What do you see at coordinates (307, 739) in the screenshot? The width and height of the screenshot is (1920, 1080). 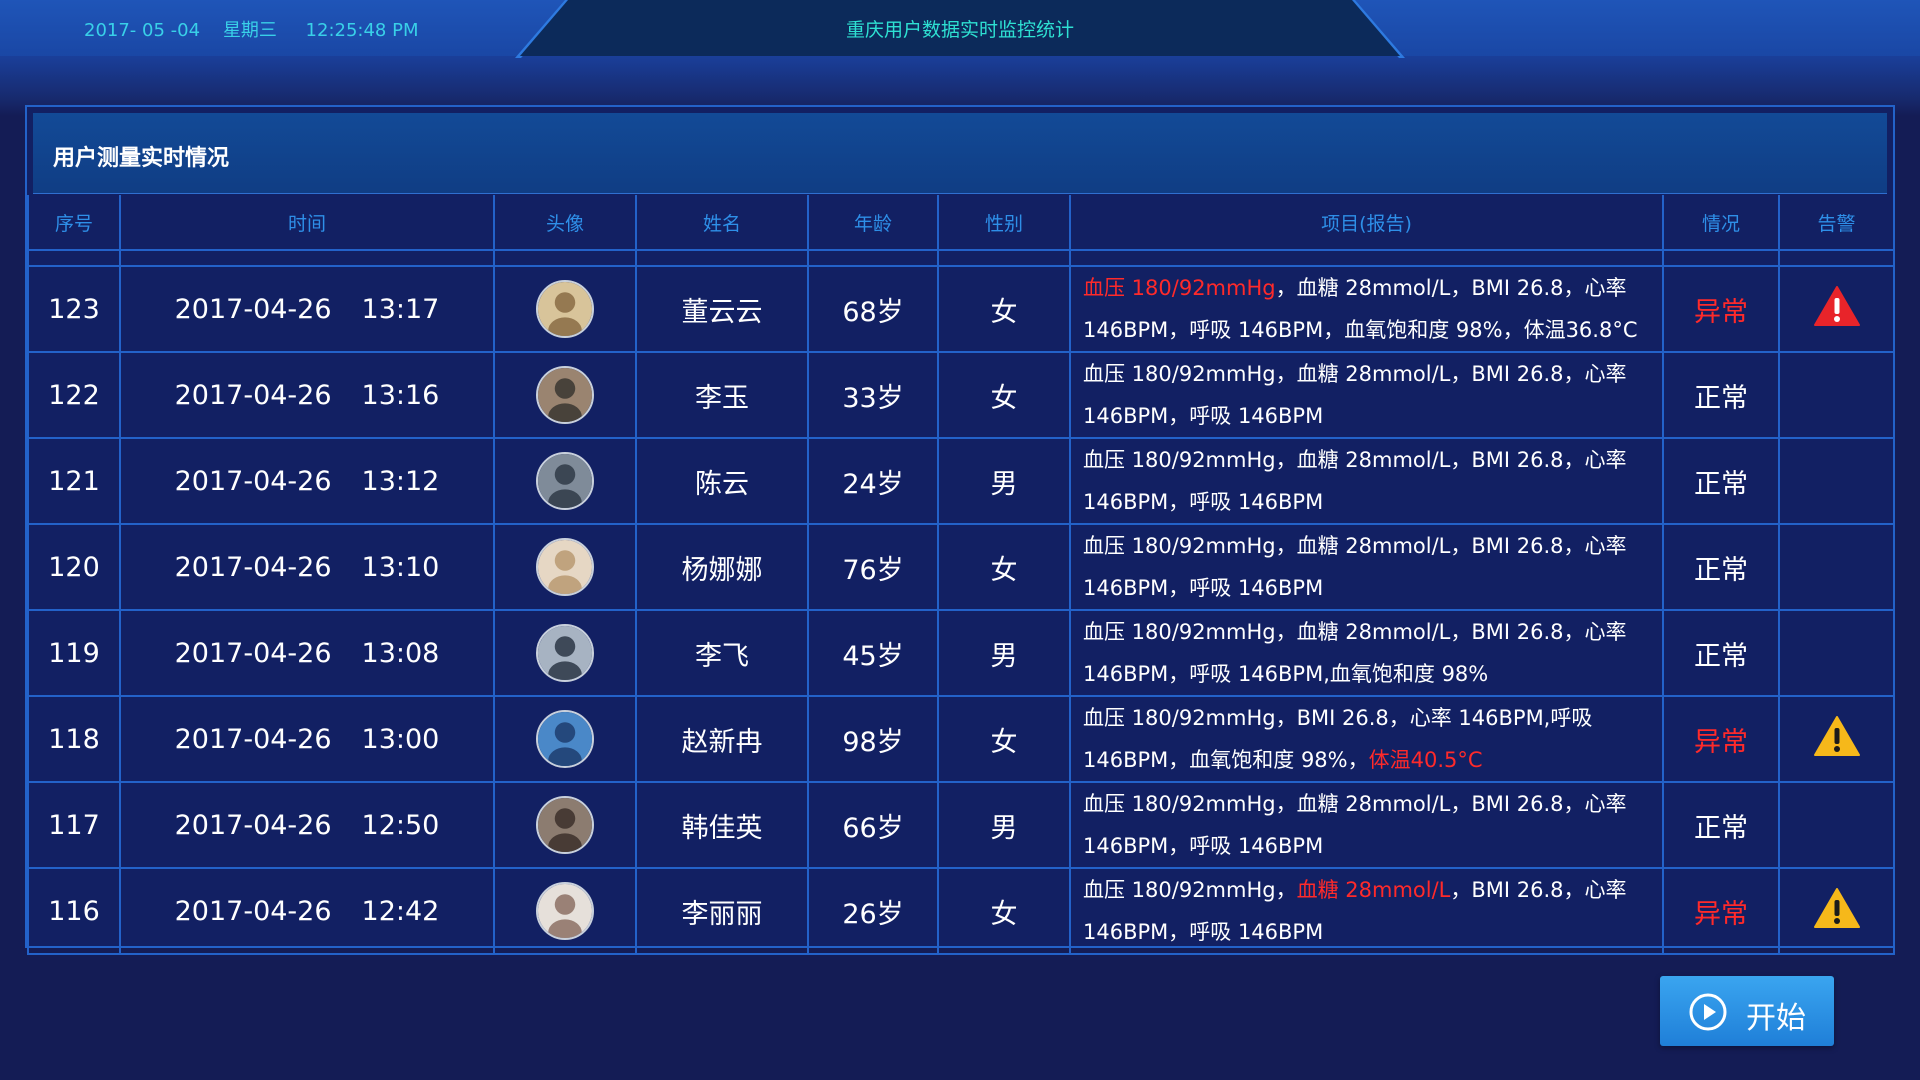 I see `cell-time: 2017-04-26 13:00` at bounding box center [307, 739].